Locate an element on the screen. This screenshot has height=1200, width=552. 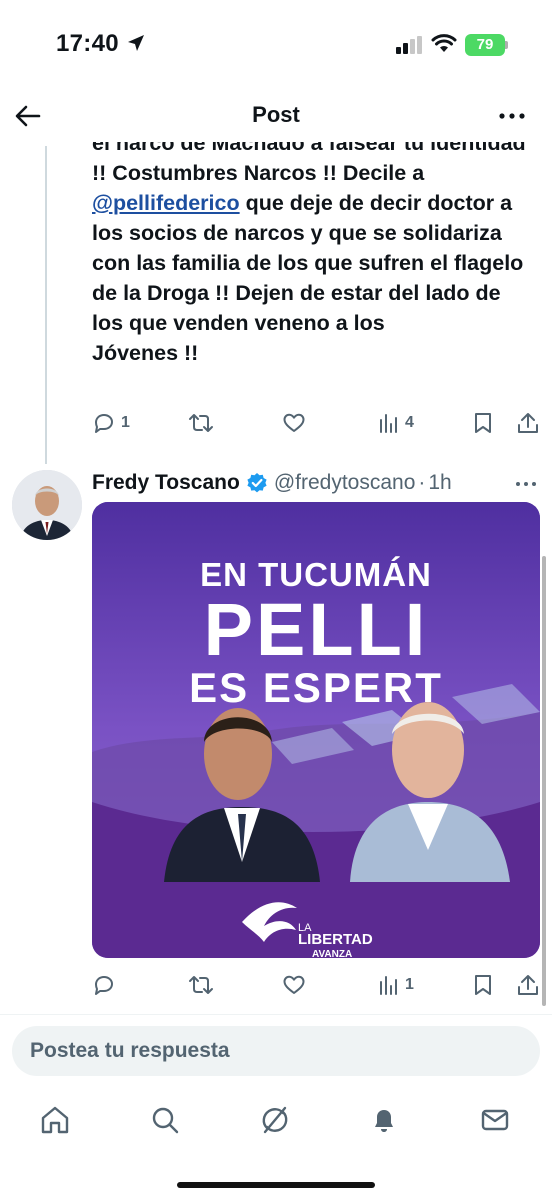
signal-icon is located at coordinates (409, 45).